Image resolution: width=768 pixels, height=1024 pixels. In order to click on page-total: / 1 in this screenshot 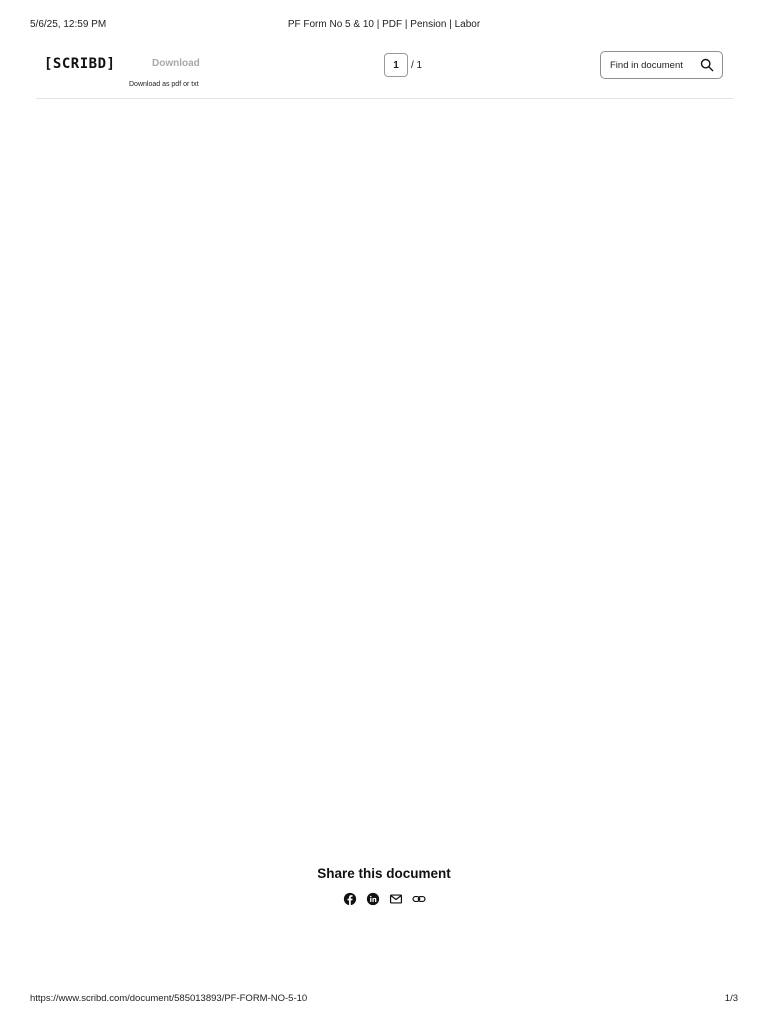, I will do `click(417, 65)`.